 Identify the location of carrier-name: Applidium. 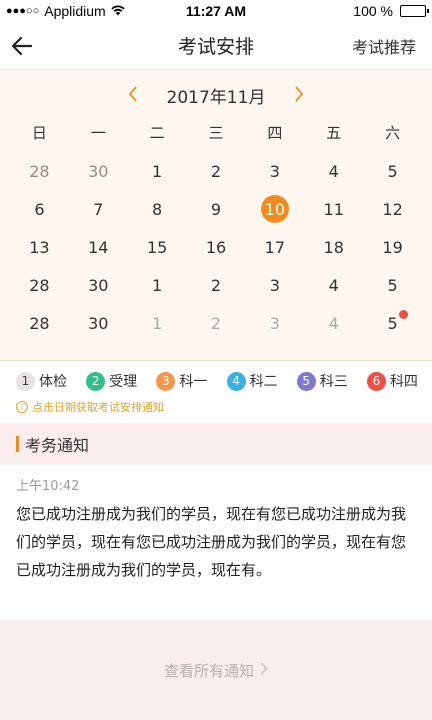
(75, 11).